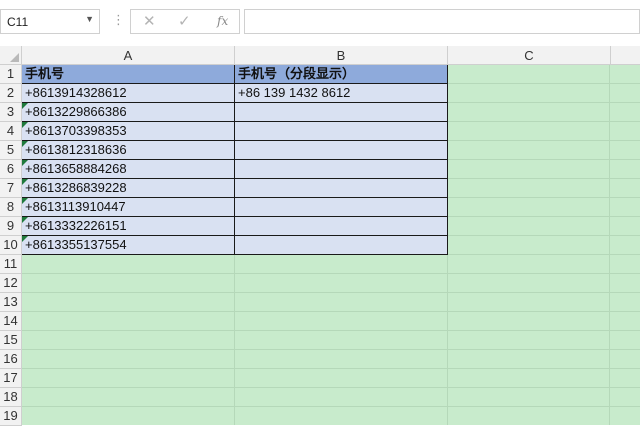 This screenshot has height=426, width=640. I want to click on cell-b6, so click(341, 169).